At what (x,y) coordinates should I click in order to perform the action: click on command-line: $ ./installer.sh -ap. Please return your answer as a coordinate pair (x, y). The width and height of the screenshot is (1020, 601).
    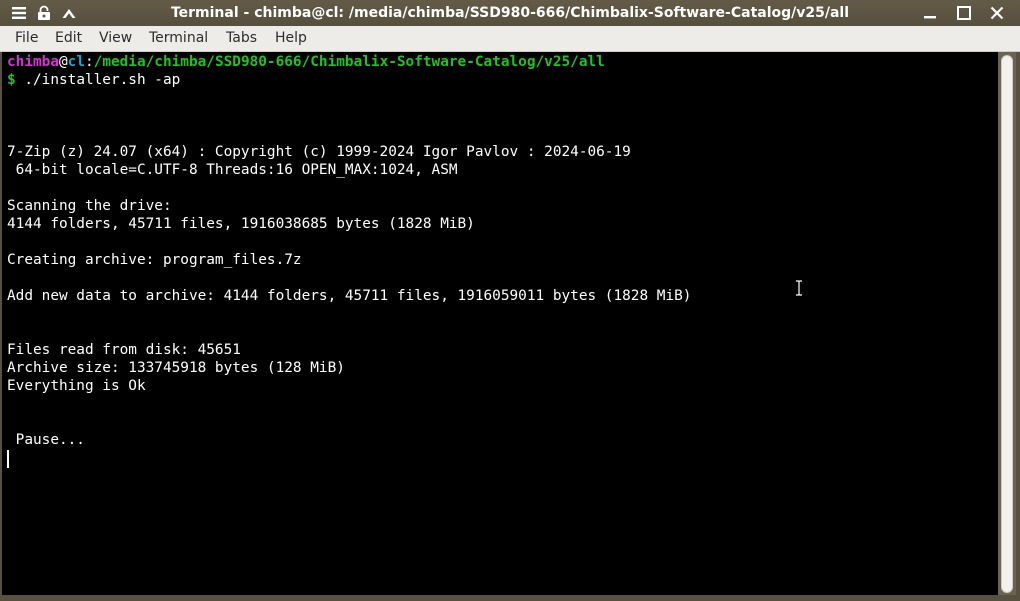
    Looking at the image, I should click on (93, 80).